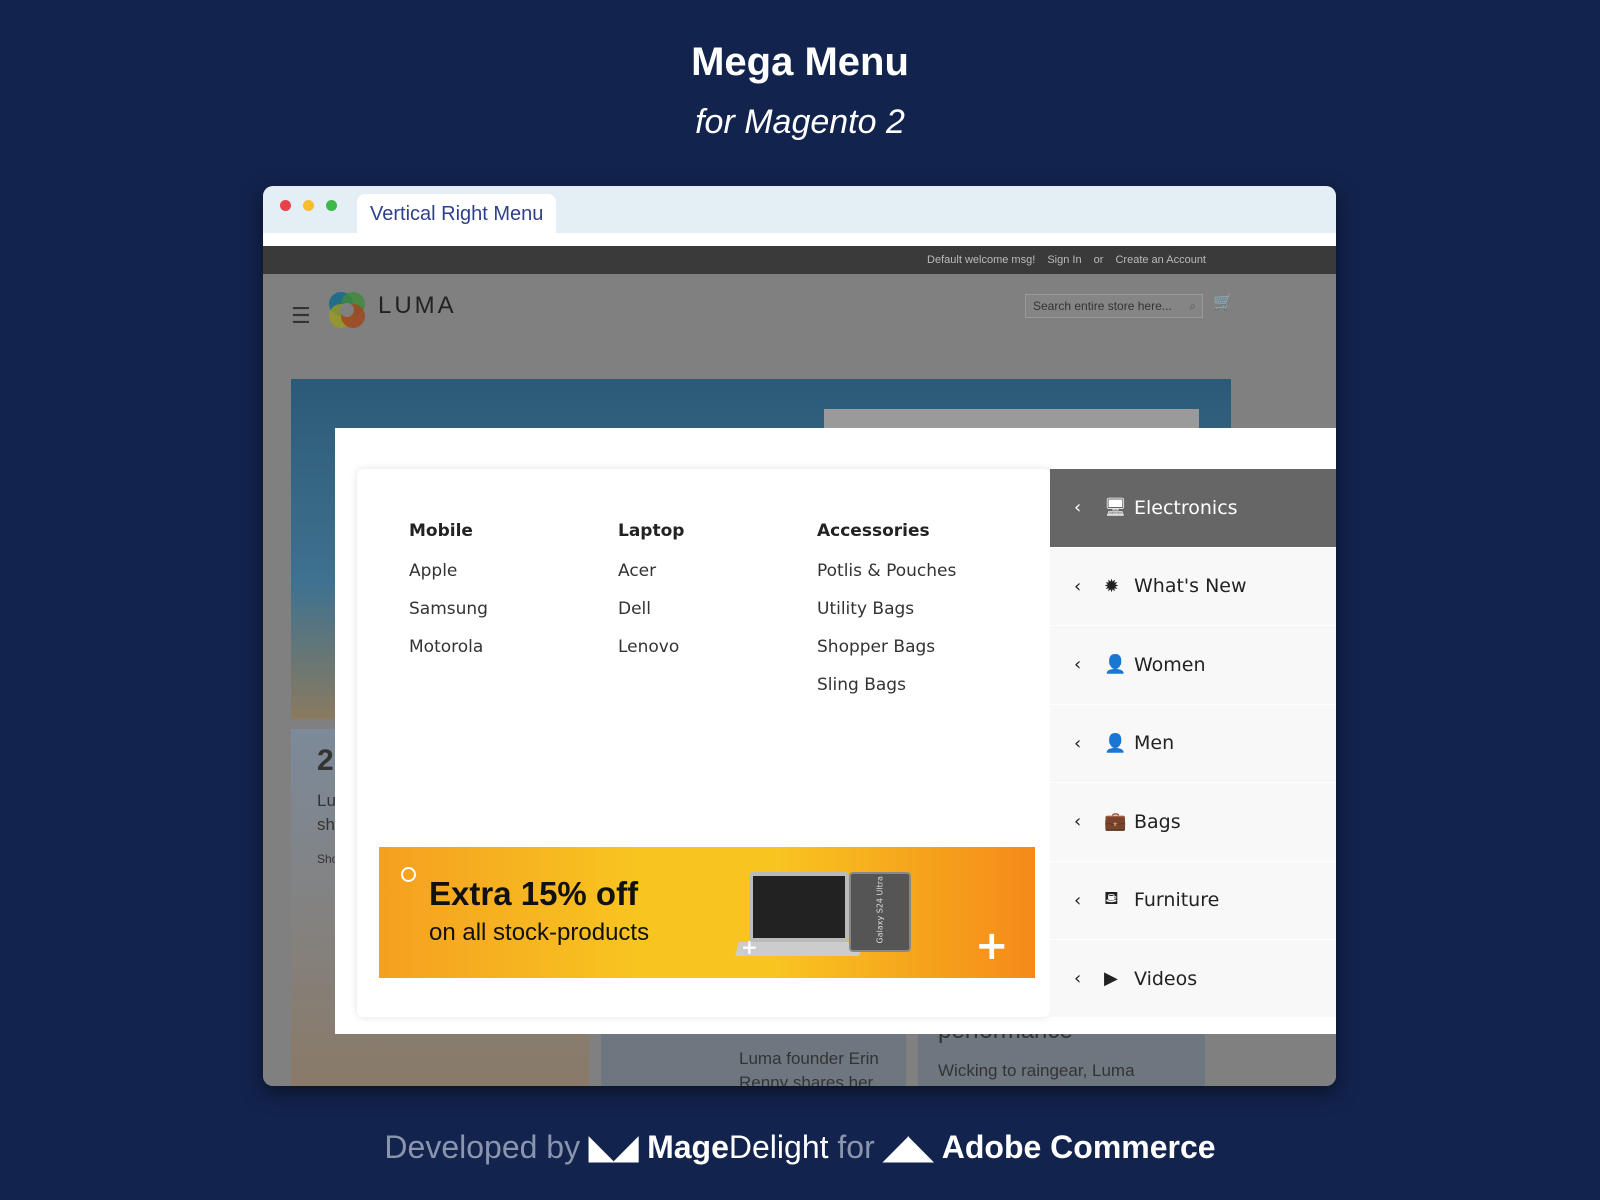  Describe the element at coordinates (1177, 900) in the screenshot. I see `category-label: Furniture` at that location.